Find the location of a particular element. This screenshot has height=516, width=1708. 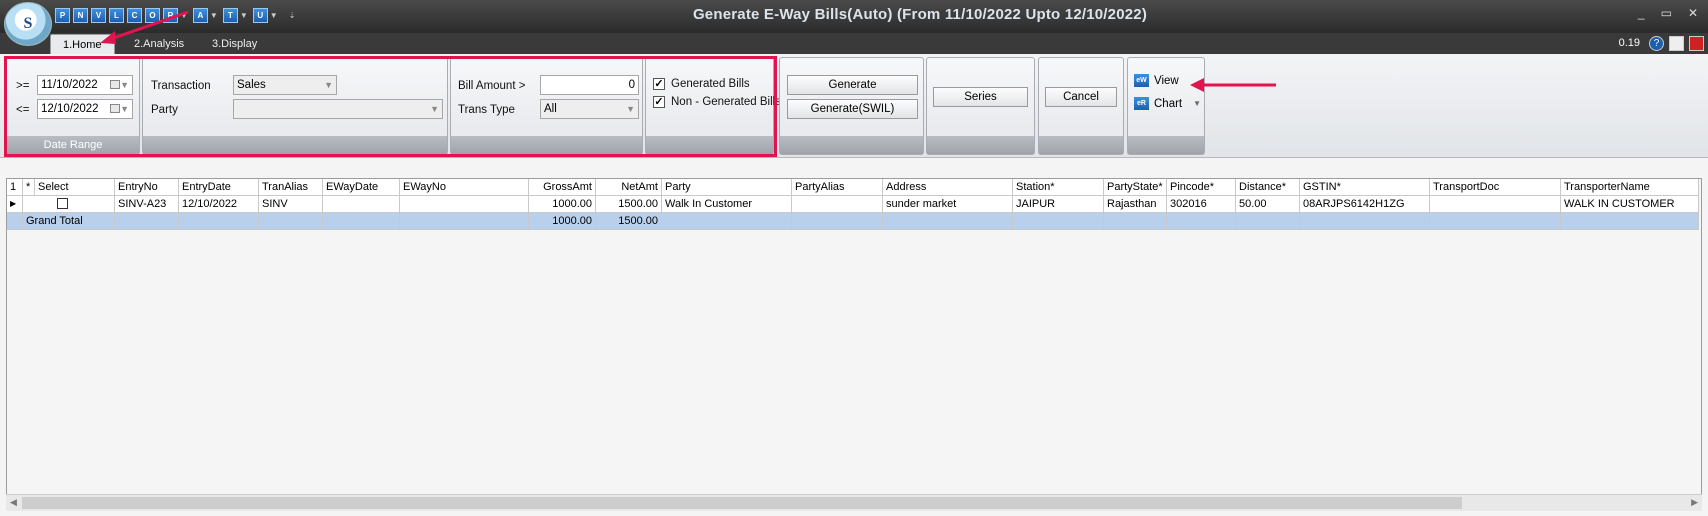

station-cell: JAIPUR is located at coordinates (1058, 204).